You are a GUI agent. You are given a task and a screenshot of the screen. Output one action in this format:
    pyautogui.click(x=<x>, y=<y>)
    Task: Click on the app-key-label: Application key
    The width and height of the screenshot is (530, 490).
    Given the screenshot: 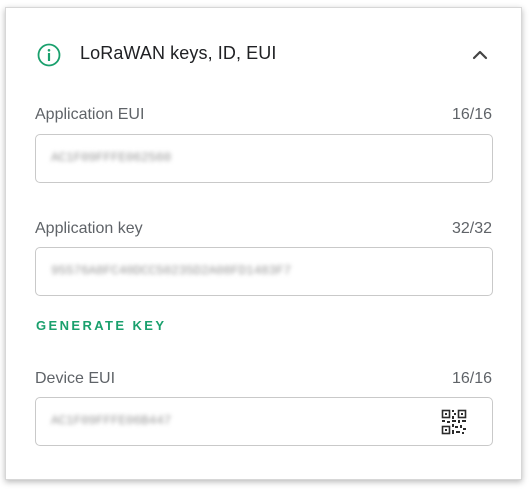 What is the action you would take?
    pyautogui.click(x=89, y=228)
    